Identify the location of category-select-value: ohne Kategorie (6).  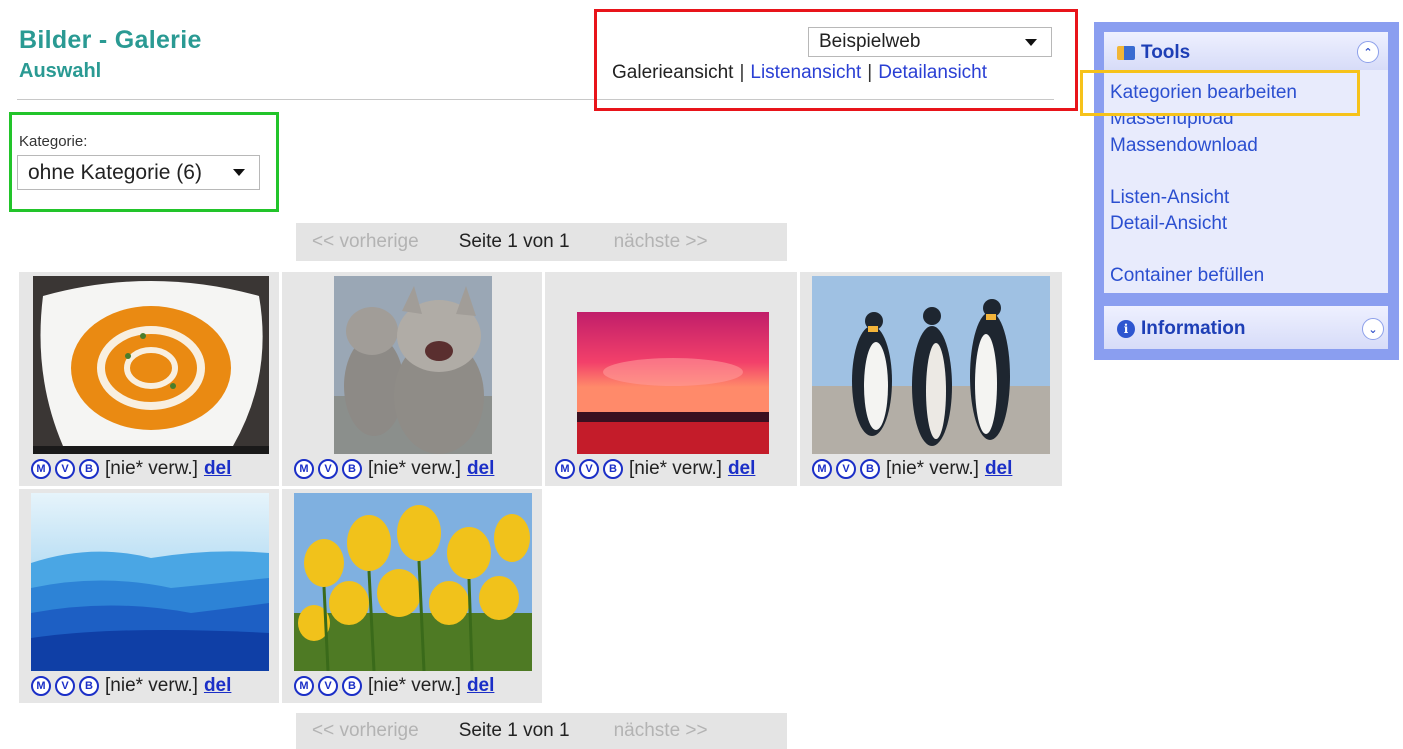
(115, 172).